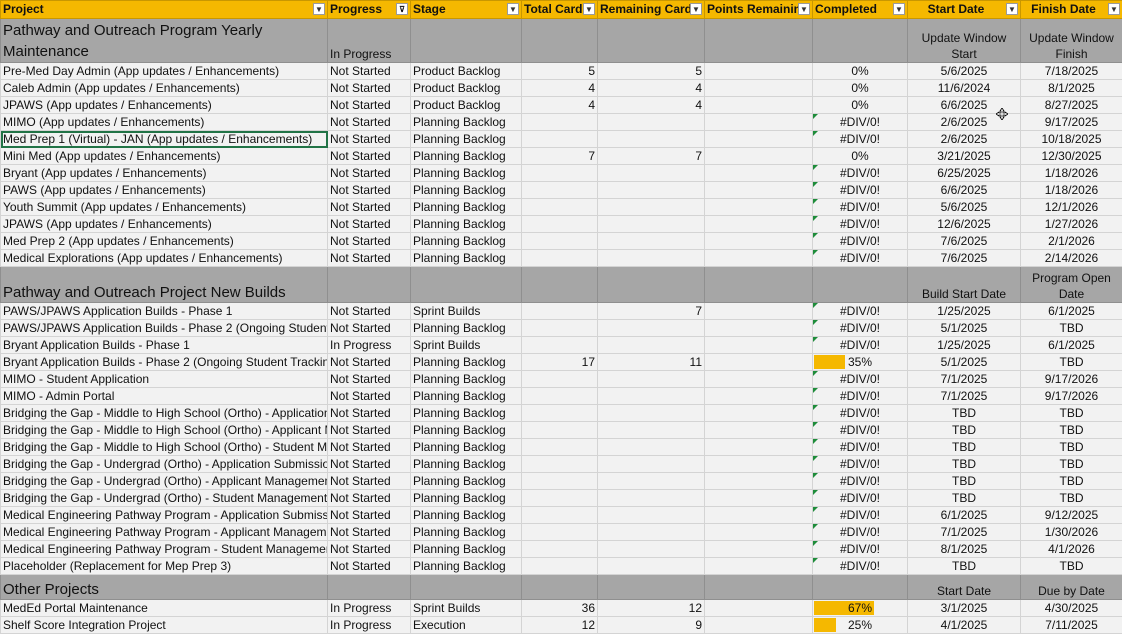 The height and width of the screenshot is (641, 1122). Describe the element at coordinates (1071, 532) in the screenshot. I see `cell-finish-date: 1/30/2026` at that location.